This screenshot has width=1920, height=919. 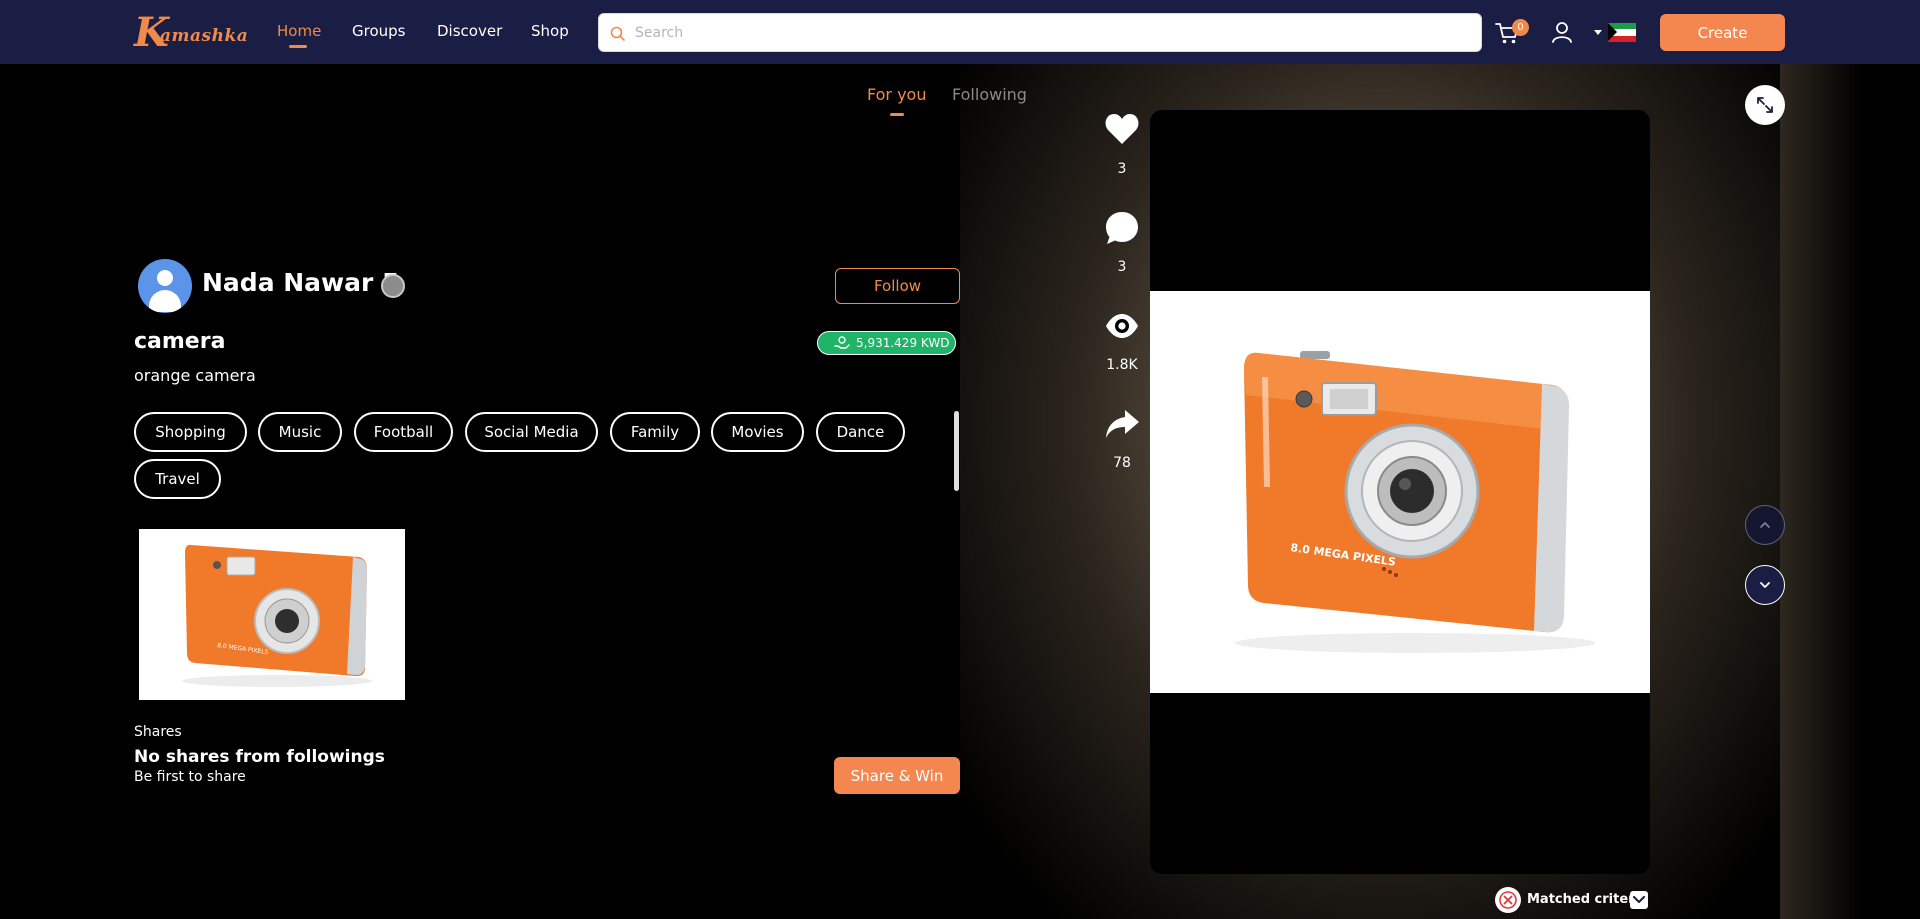 I want to click on expand-icon, so click(x=1765, y=105).